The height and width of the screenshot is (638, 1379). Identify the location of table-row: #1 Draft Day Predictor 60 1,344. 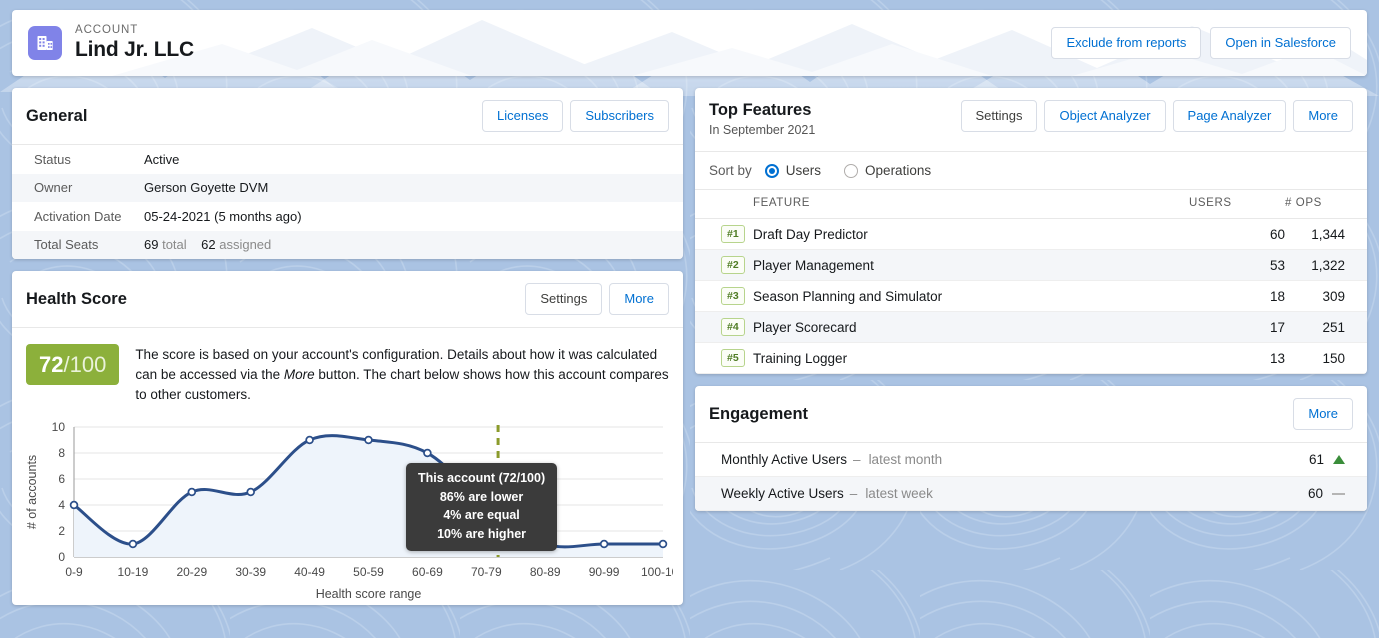
(1031, 234).